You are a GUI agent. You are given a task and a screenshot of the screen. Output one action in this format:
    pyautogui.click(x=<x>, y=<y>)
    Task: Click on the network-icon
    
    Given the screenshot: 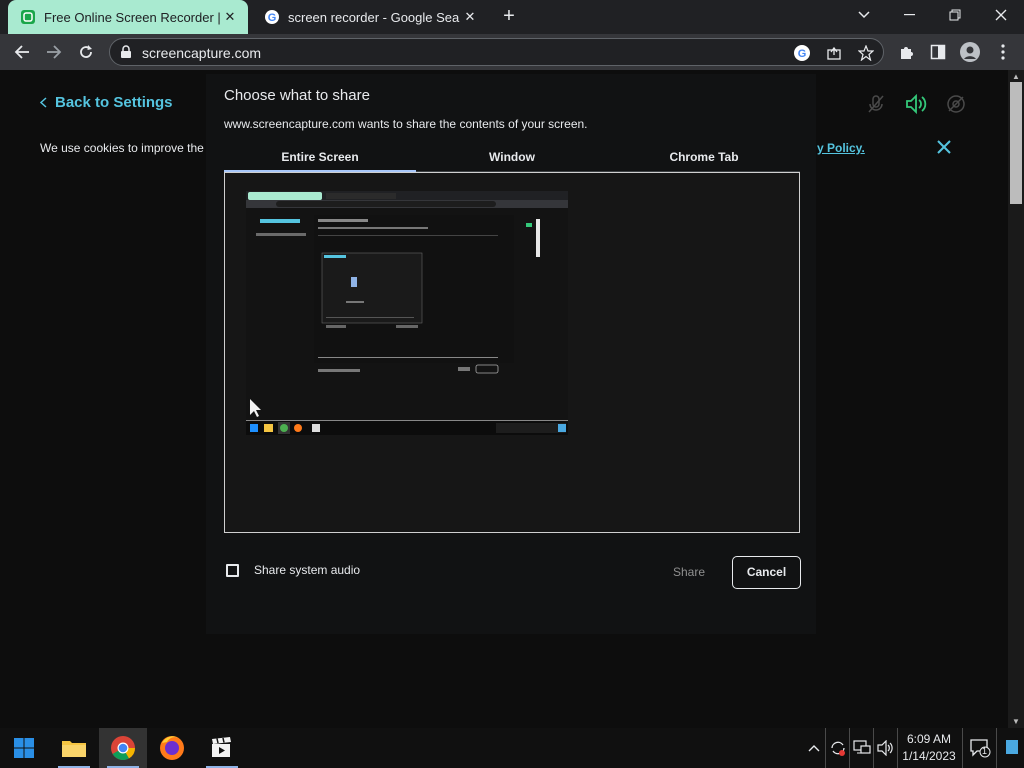 What is the action you would take?
    pyautogui.click(x=862, y=748)
    